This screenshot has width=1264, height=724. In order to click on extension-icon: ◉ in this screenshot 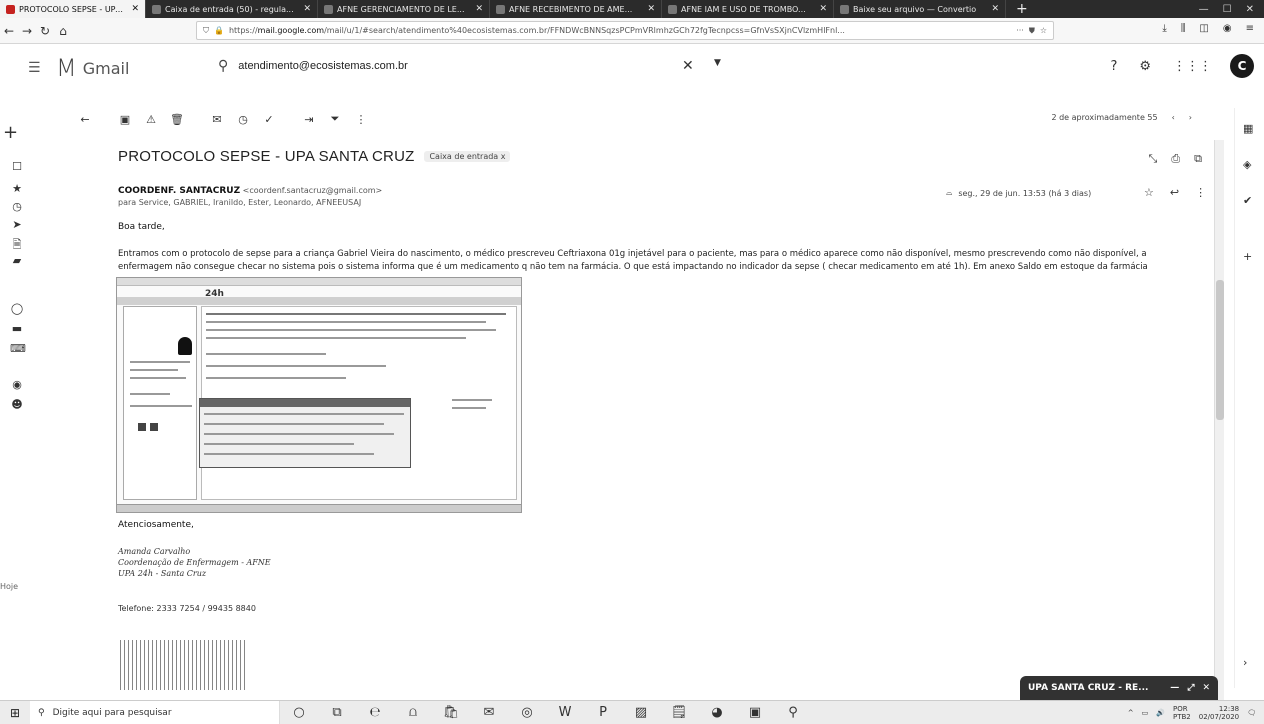, I will do `click(1227, 28)`.